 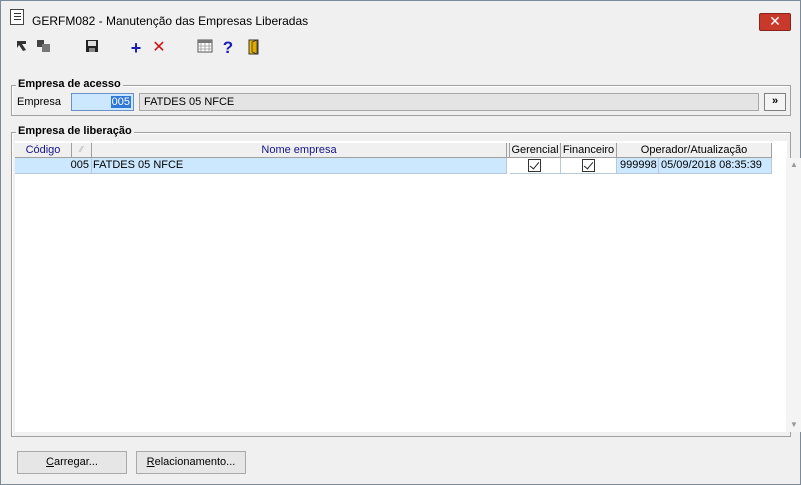 I want to click on gerencial-checkbox, so click(x=534, y=165).